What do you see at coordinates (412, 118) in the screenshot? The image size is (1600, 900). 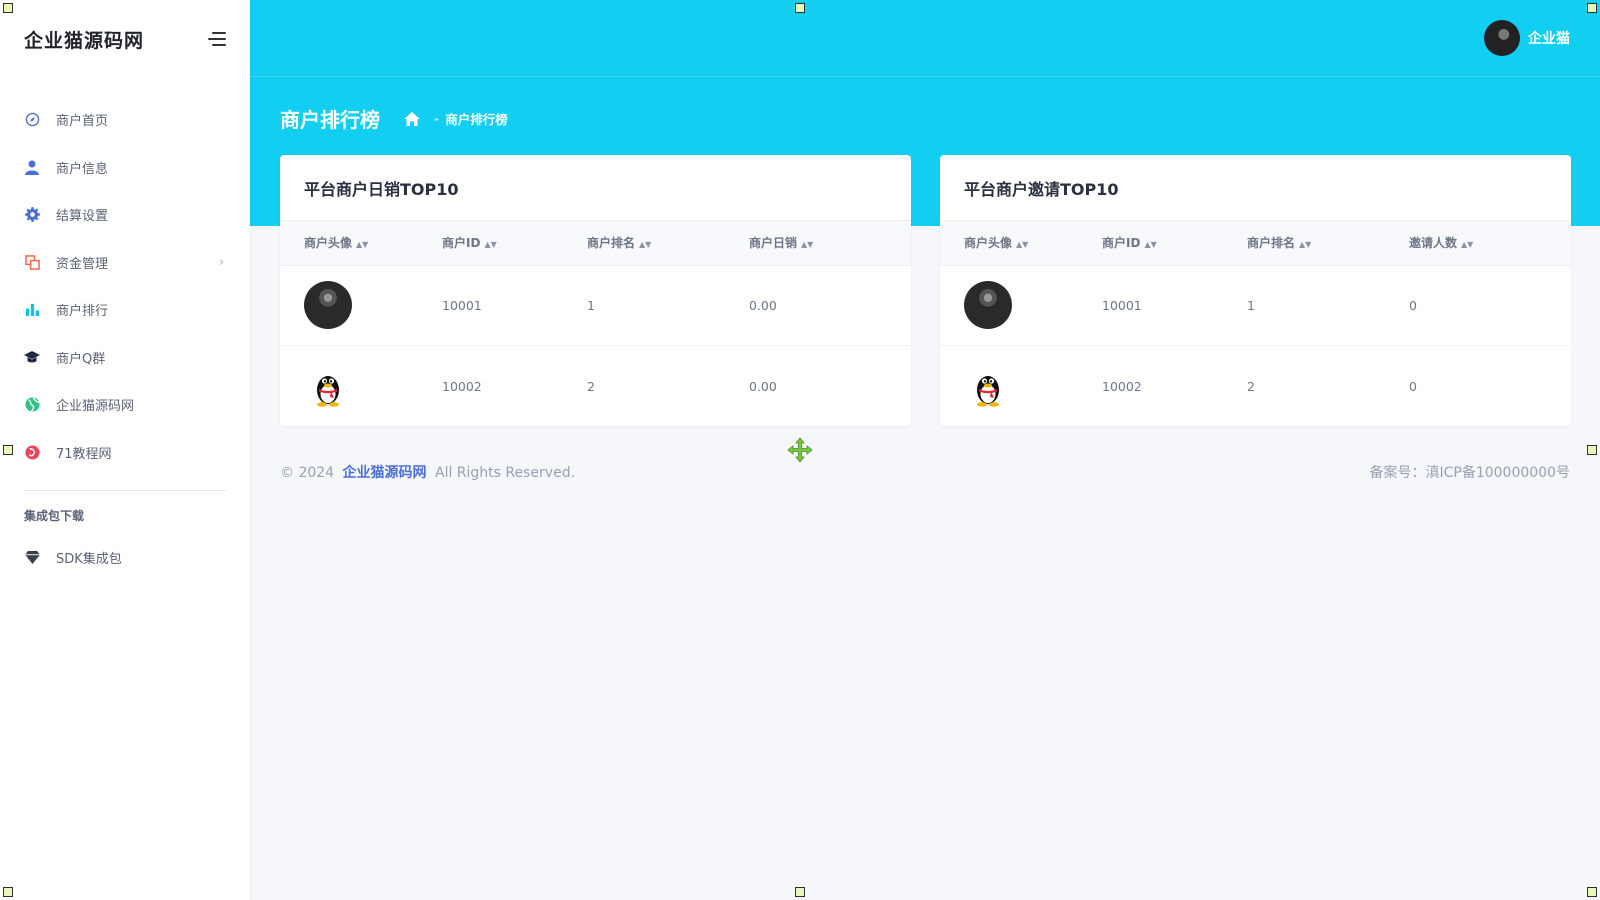 I see `home-icon` at bounding box center [412, 118].